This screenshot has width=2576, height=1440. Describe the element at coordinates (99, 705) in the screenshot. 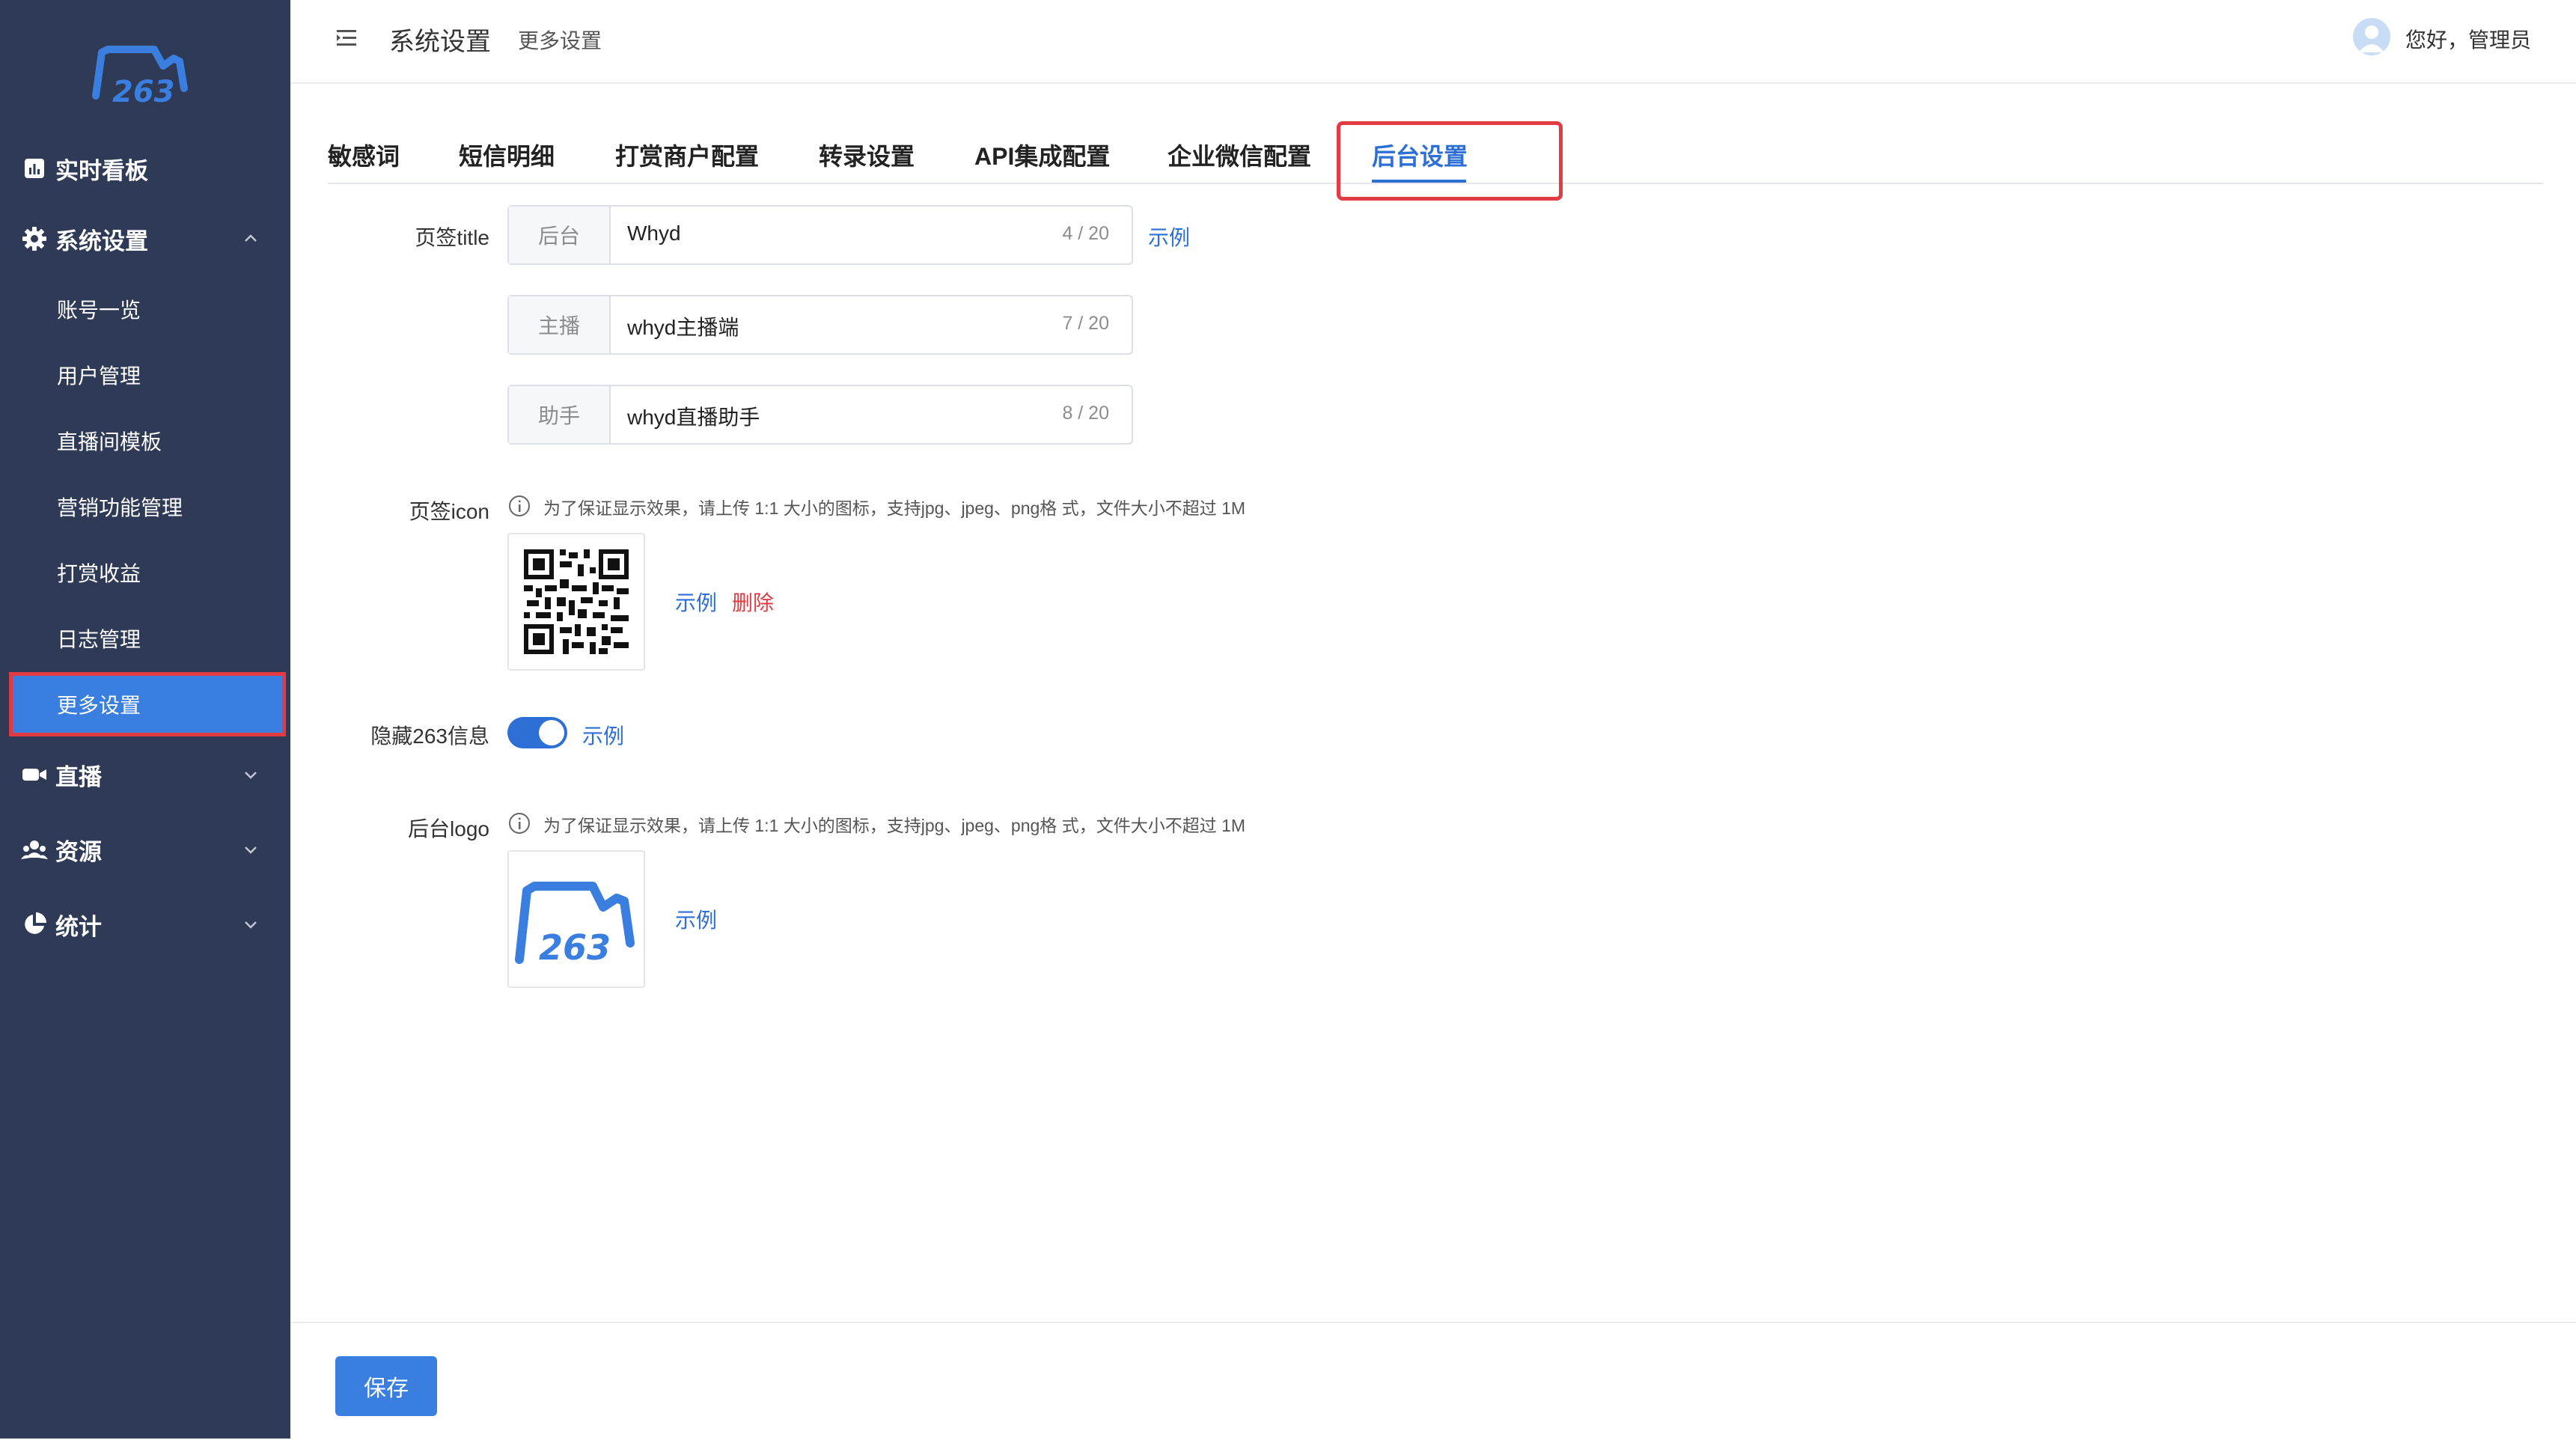

I see `sidebar-sub-label: 更多设置` at that location.